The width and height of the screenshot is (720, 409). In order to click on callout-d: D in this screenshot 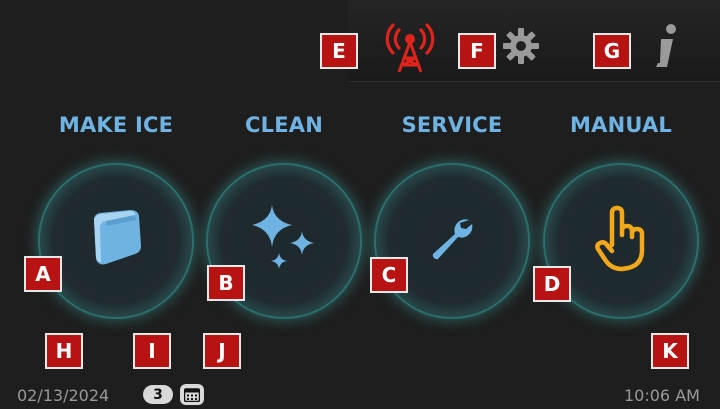, I will do `click(552, 284)`.